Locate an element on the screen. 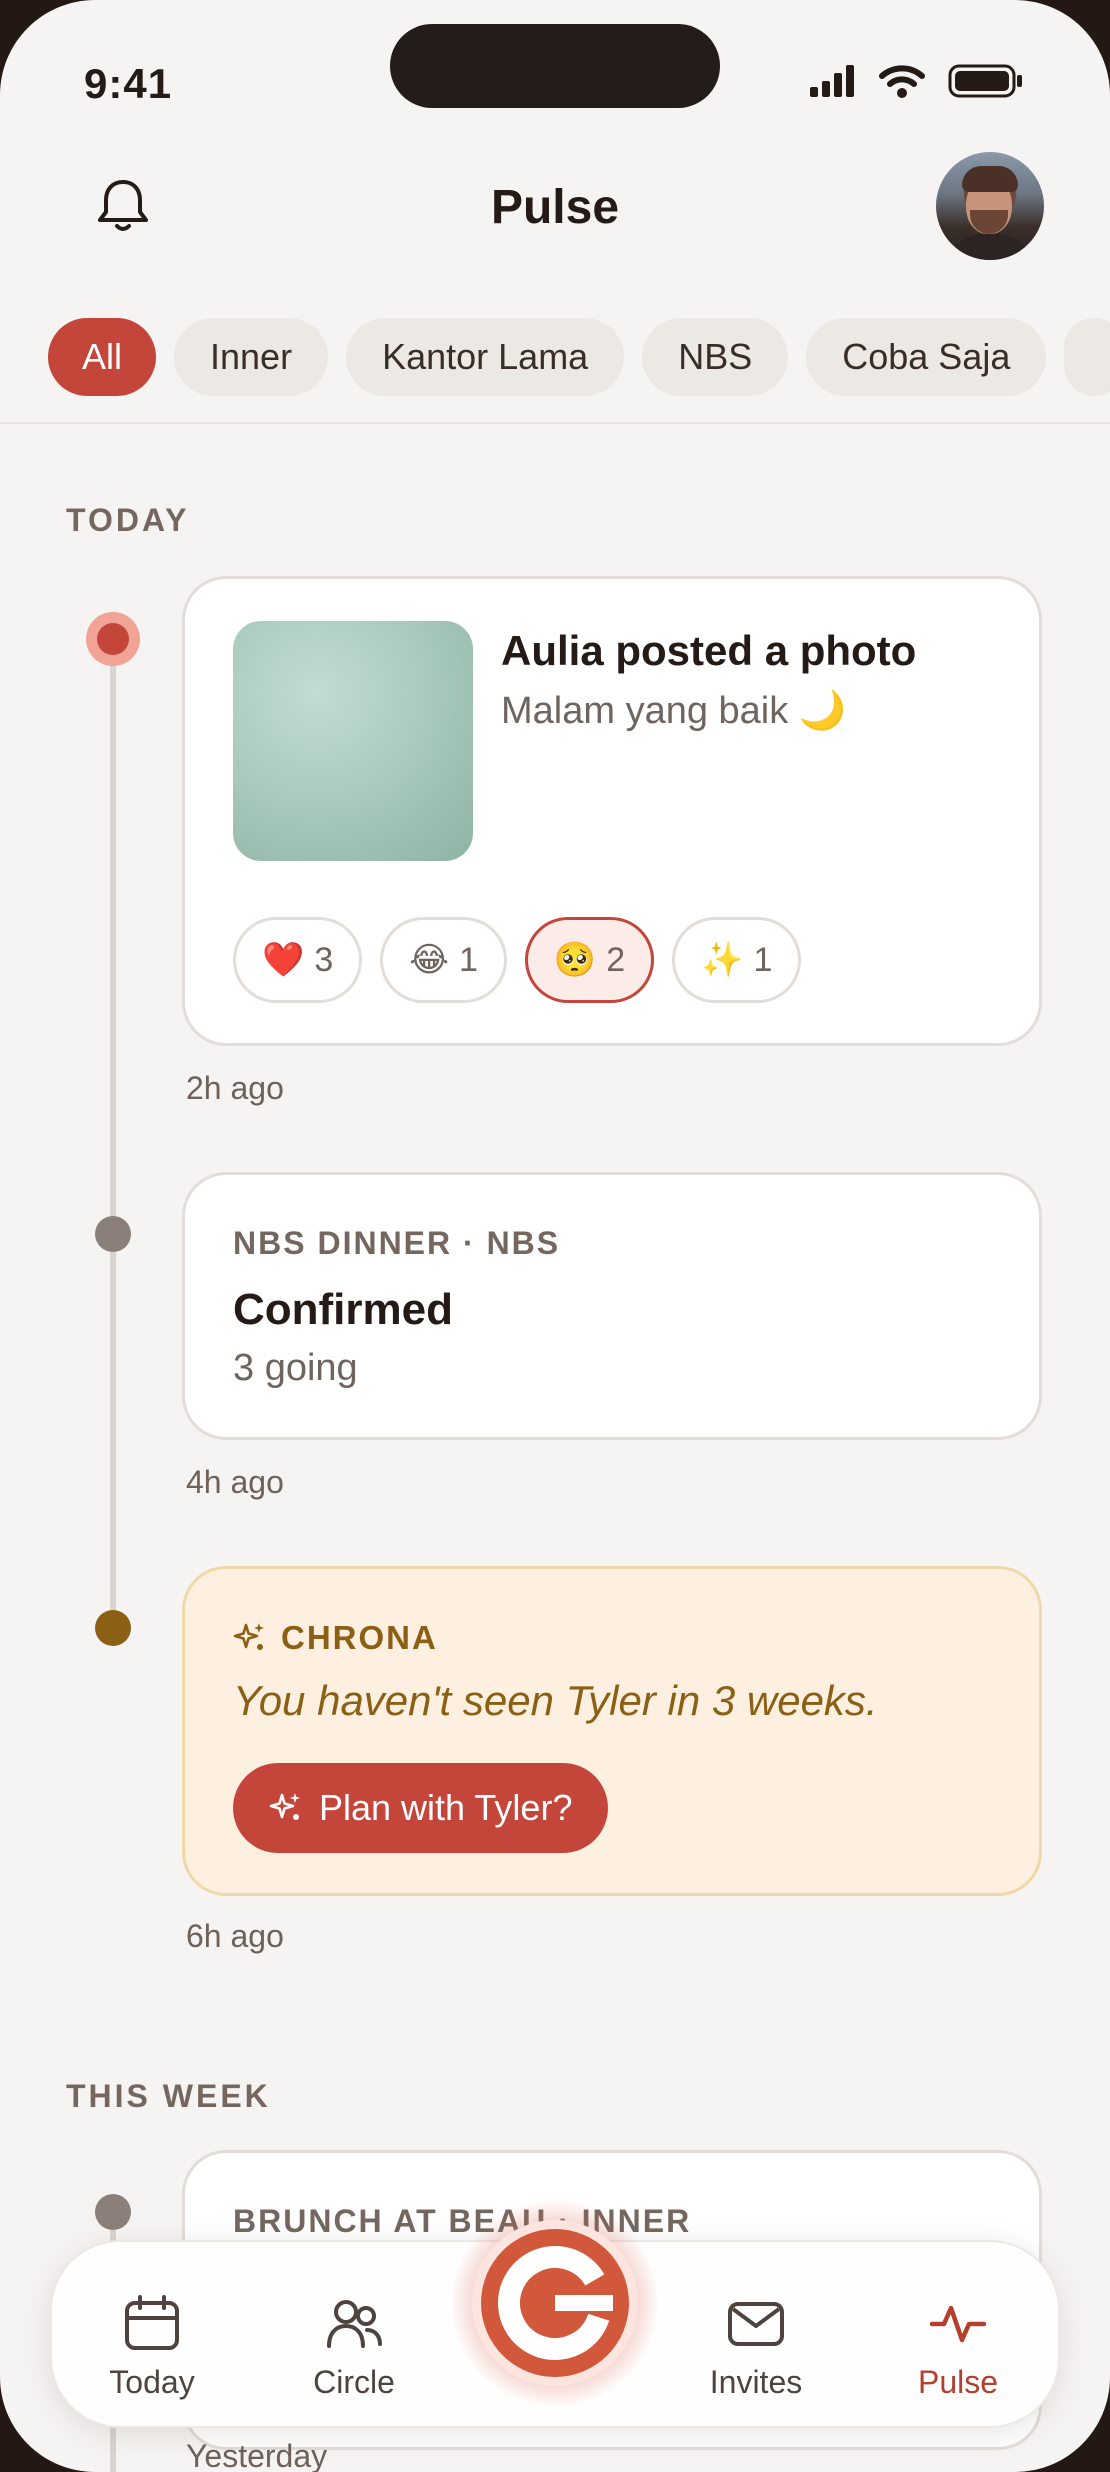  timestamp: 4h ago is located at coordinates (235, 1482).